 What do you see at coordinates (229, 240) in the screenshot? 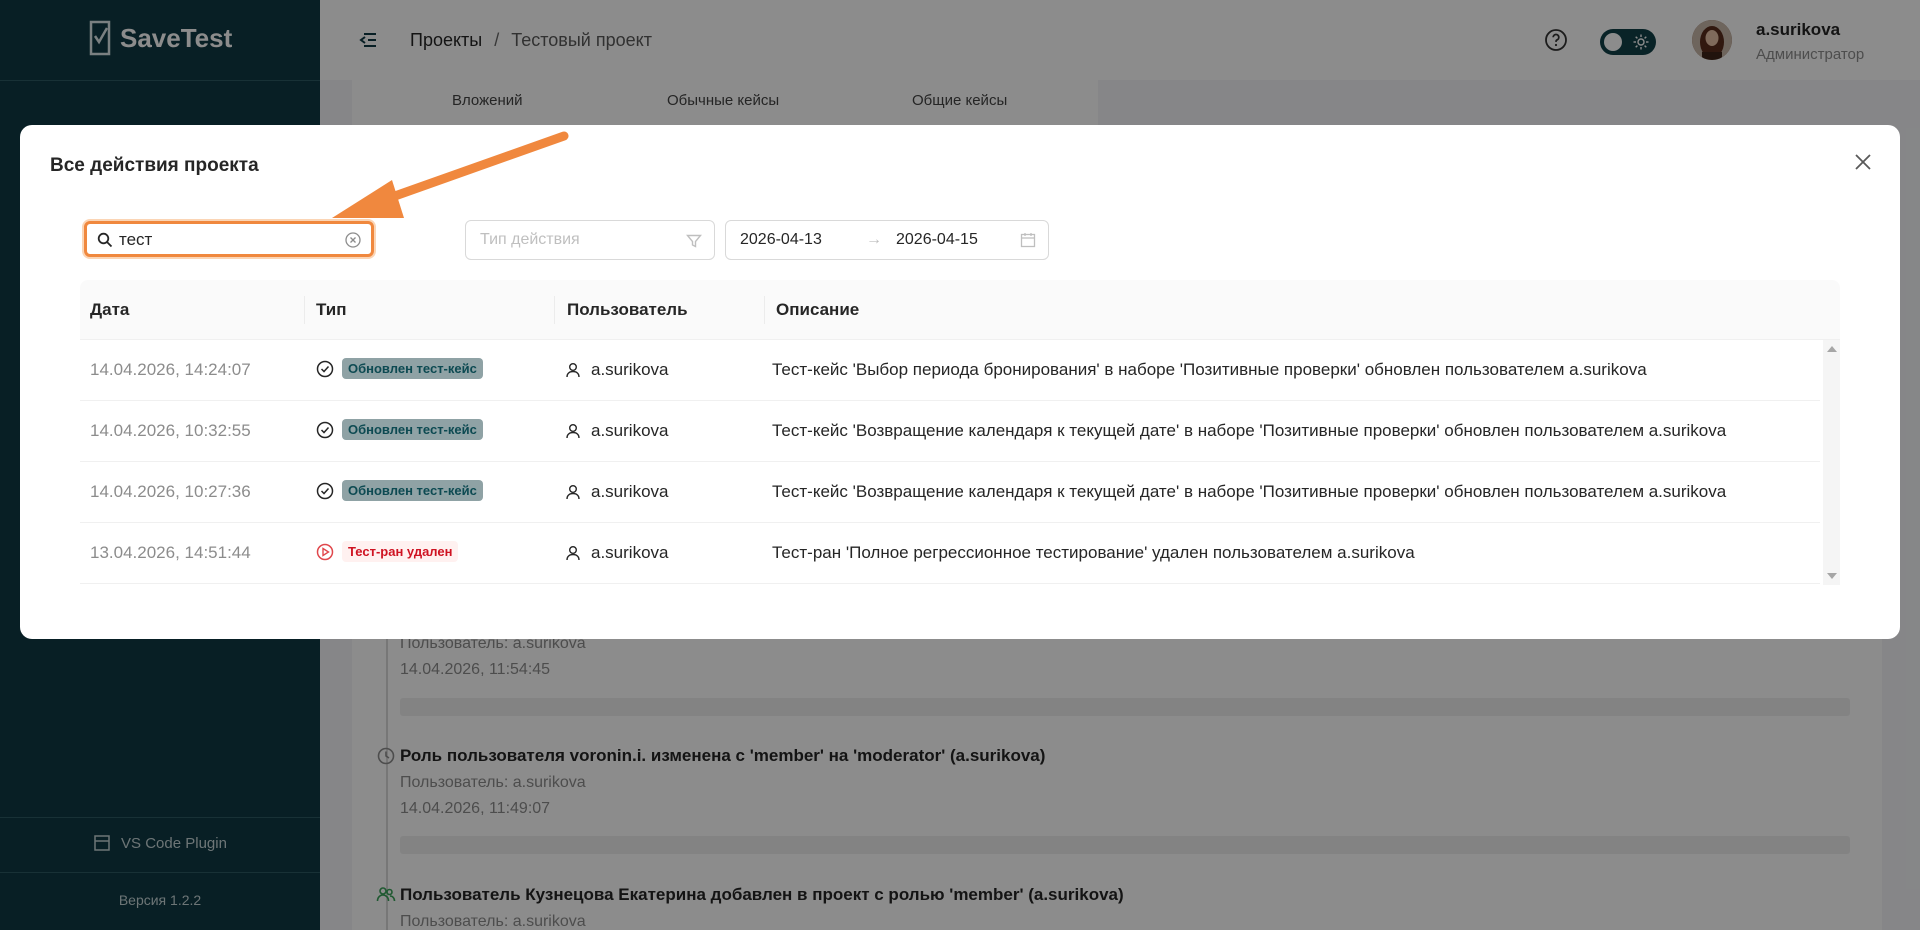
I see `search-input` at bounding box center [229, 240].